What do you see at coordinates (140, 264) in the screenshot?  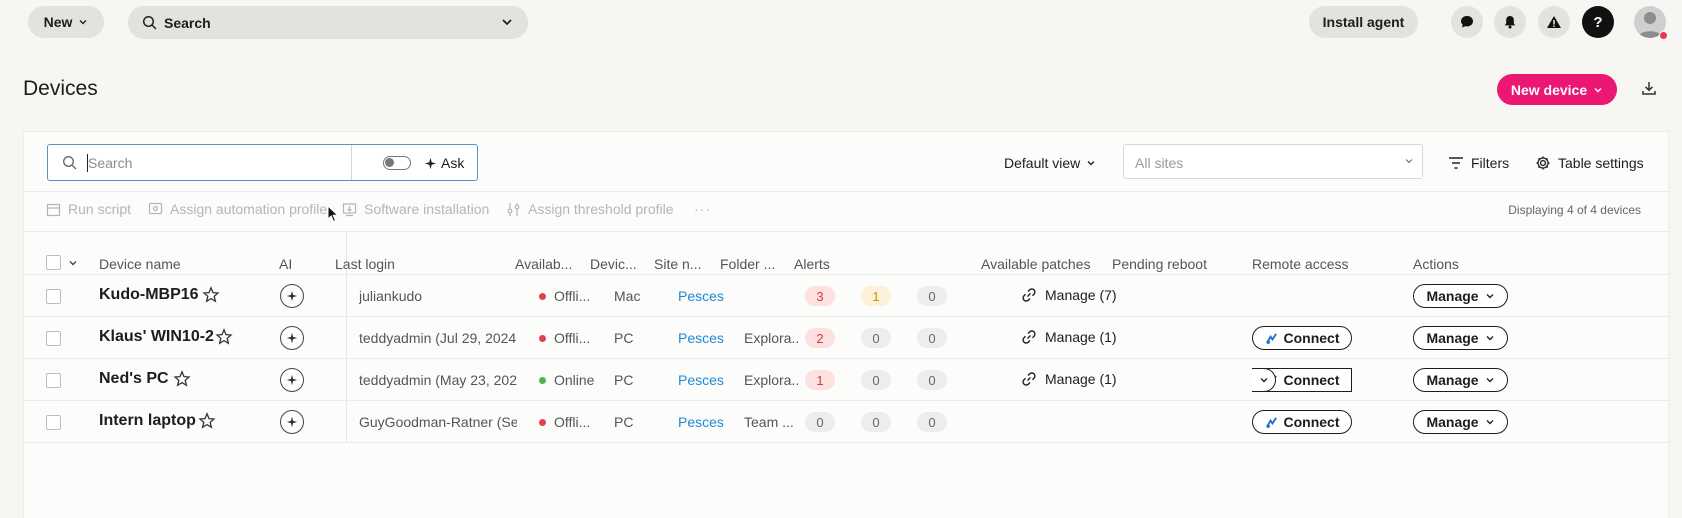 I see `column-device-name: Device name` at bounding box center [140, 264].